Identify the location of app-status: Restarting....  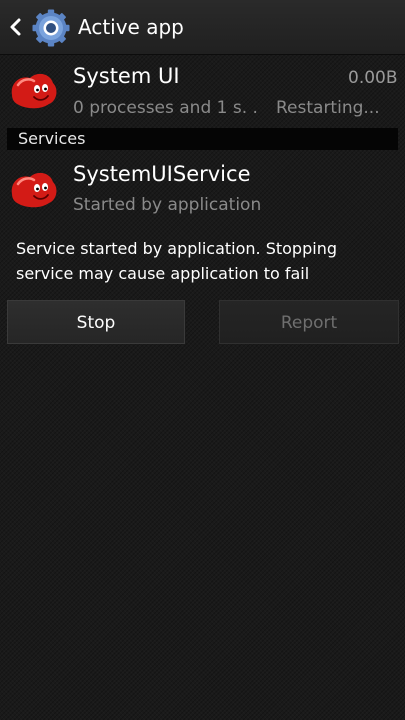
(328, 108).